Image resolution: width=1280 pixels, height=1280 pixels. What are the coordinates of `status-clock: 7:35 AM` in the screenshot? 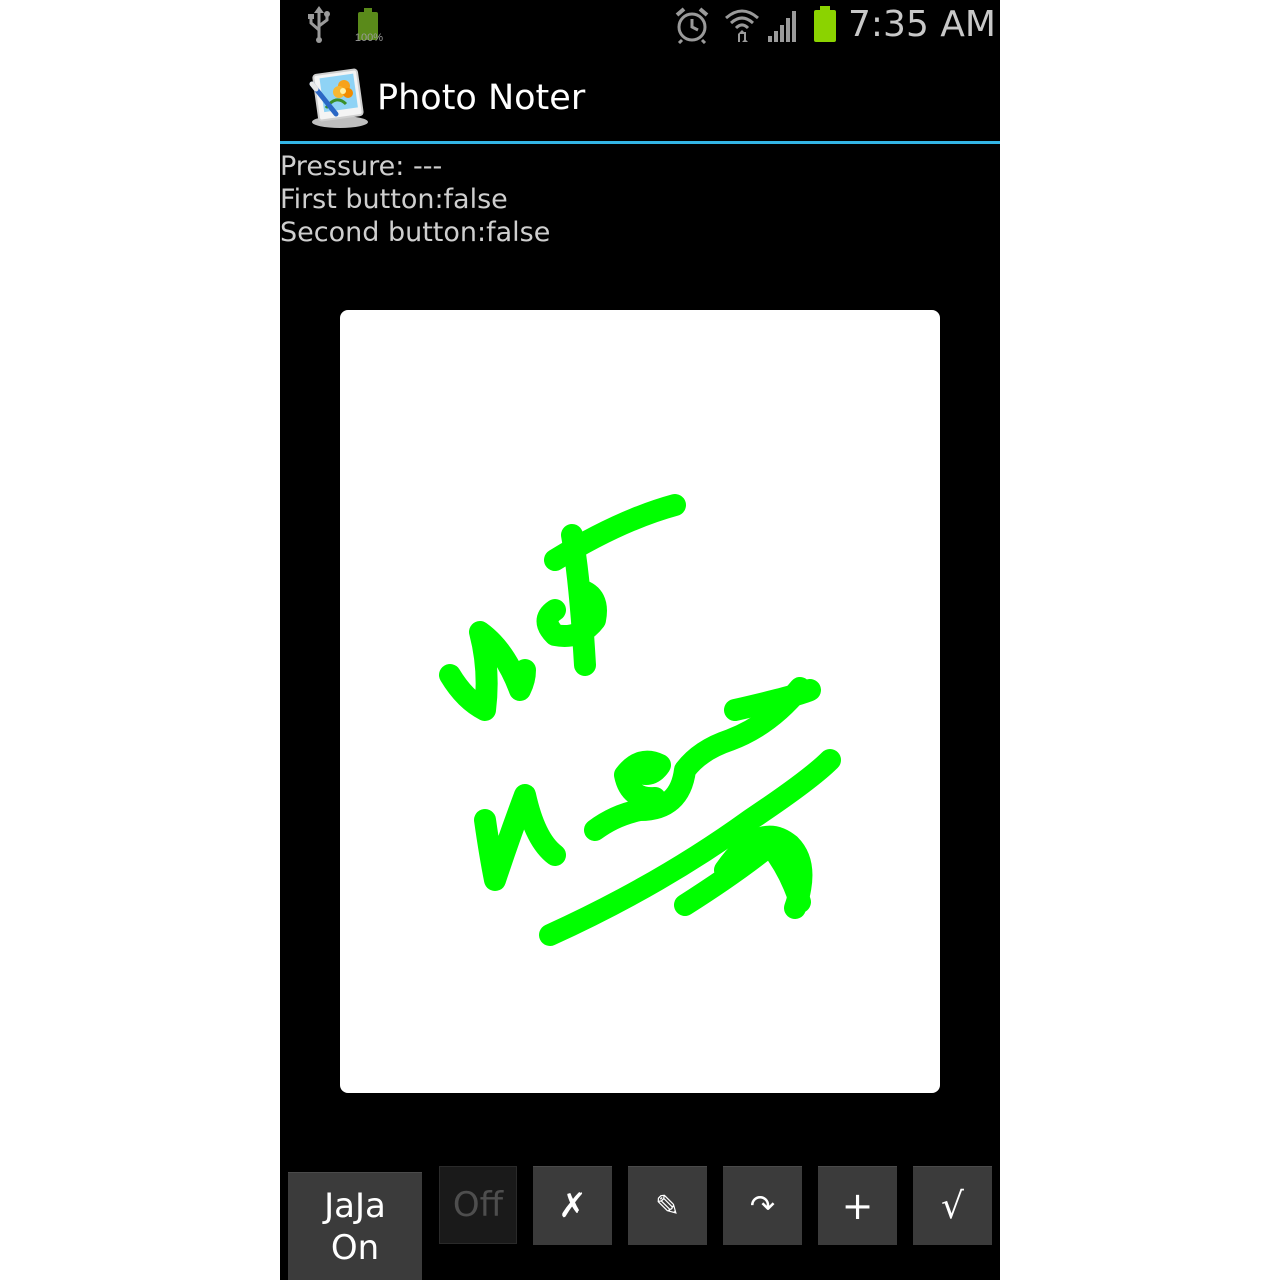 It's located at (922, 24).